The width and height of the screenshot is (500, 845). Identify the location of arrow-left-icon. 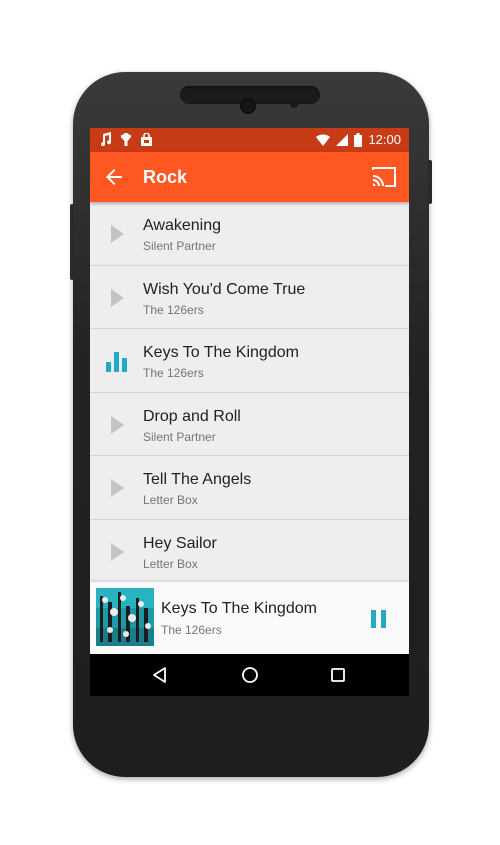
(114, 177).